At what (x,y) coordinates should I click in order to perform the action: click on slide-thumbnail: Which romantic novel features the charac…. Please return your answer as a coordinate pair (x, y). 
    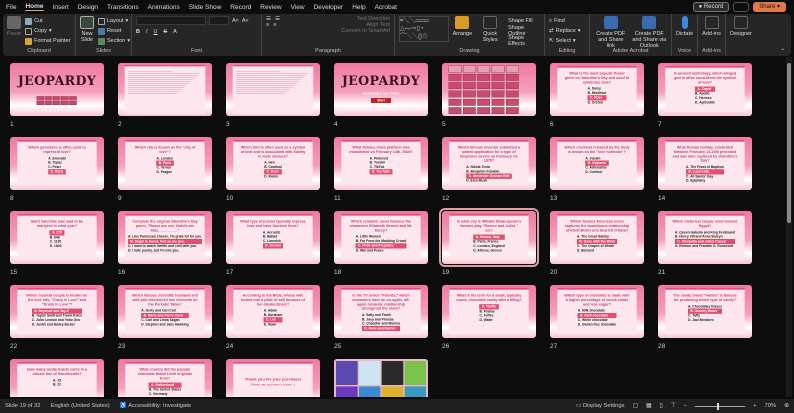
    Looking at the image, I should click on (381, 237).